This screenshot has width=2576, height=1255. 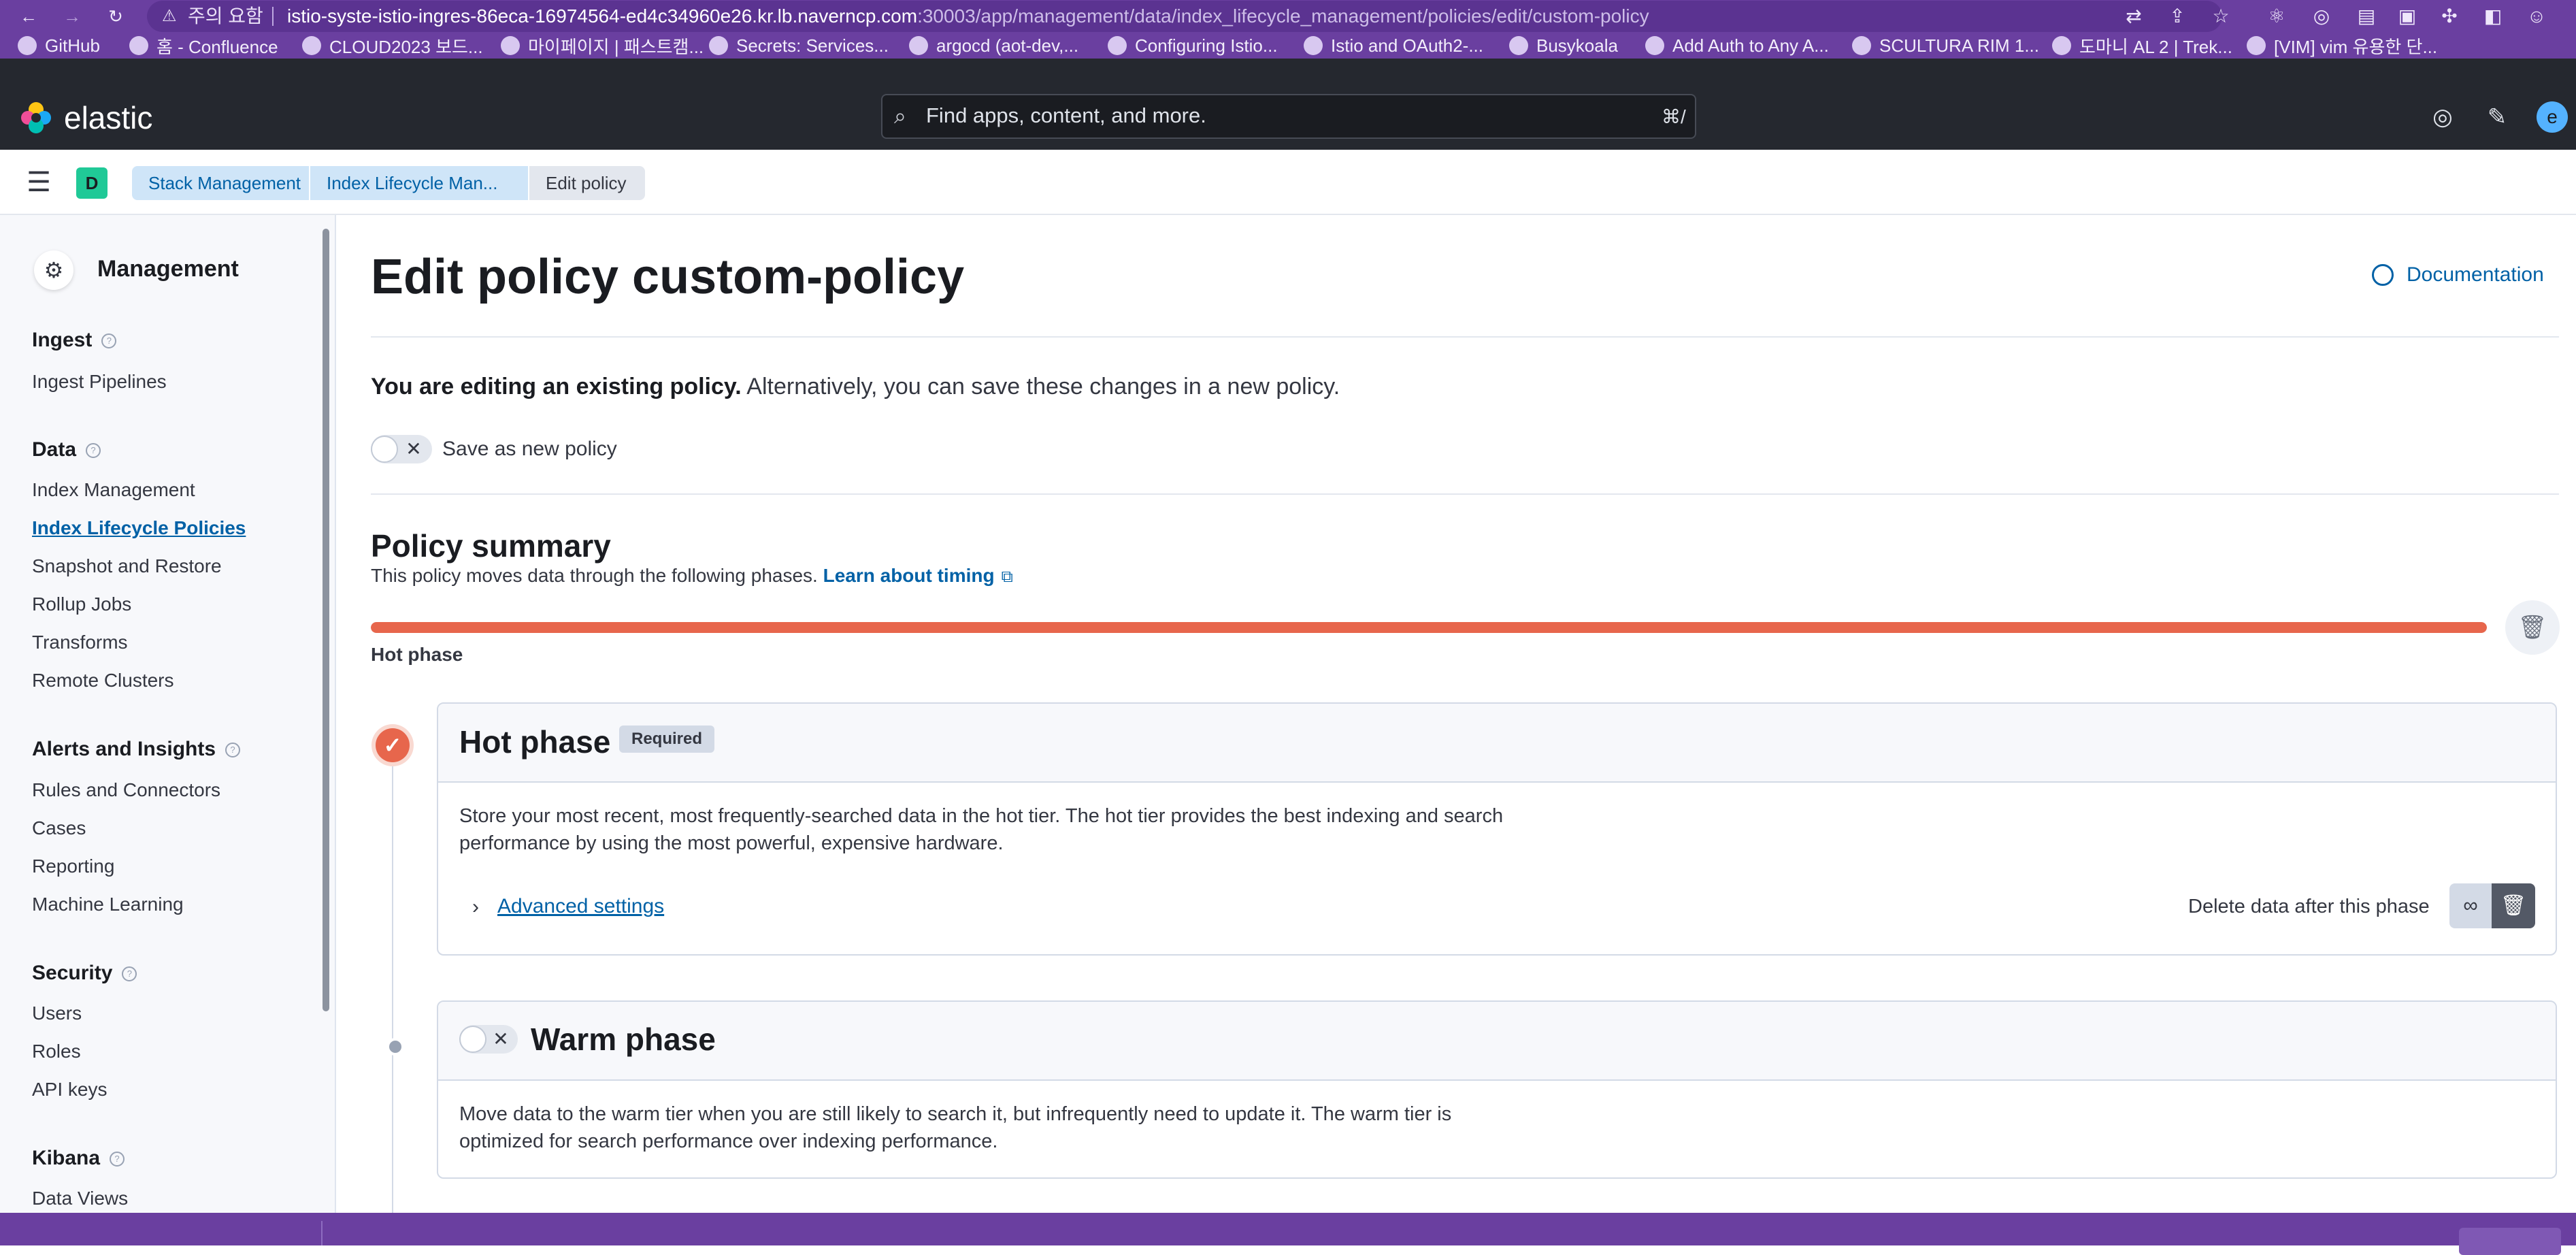 I want to click on news-feed-icon: ✎, so click(x=2497, y=117).